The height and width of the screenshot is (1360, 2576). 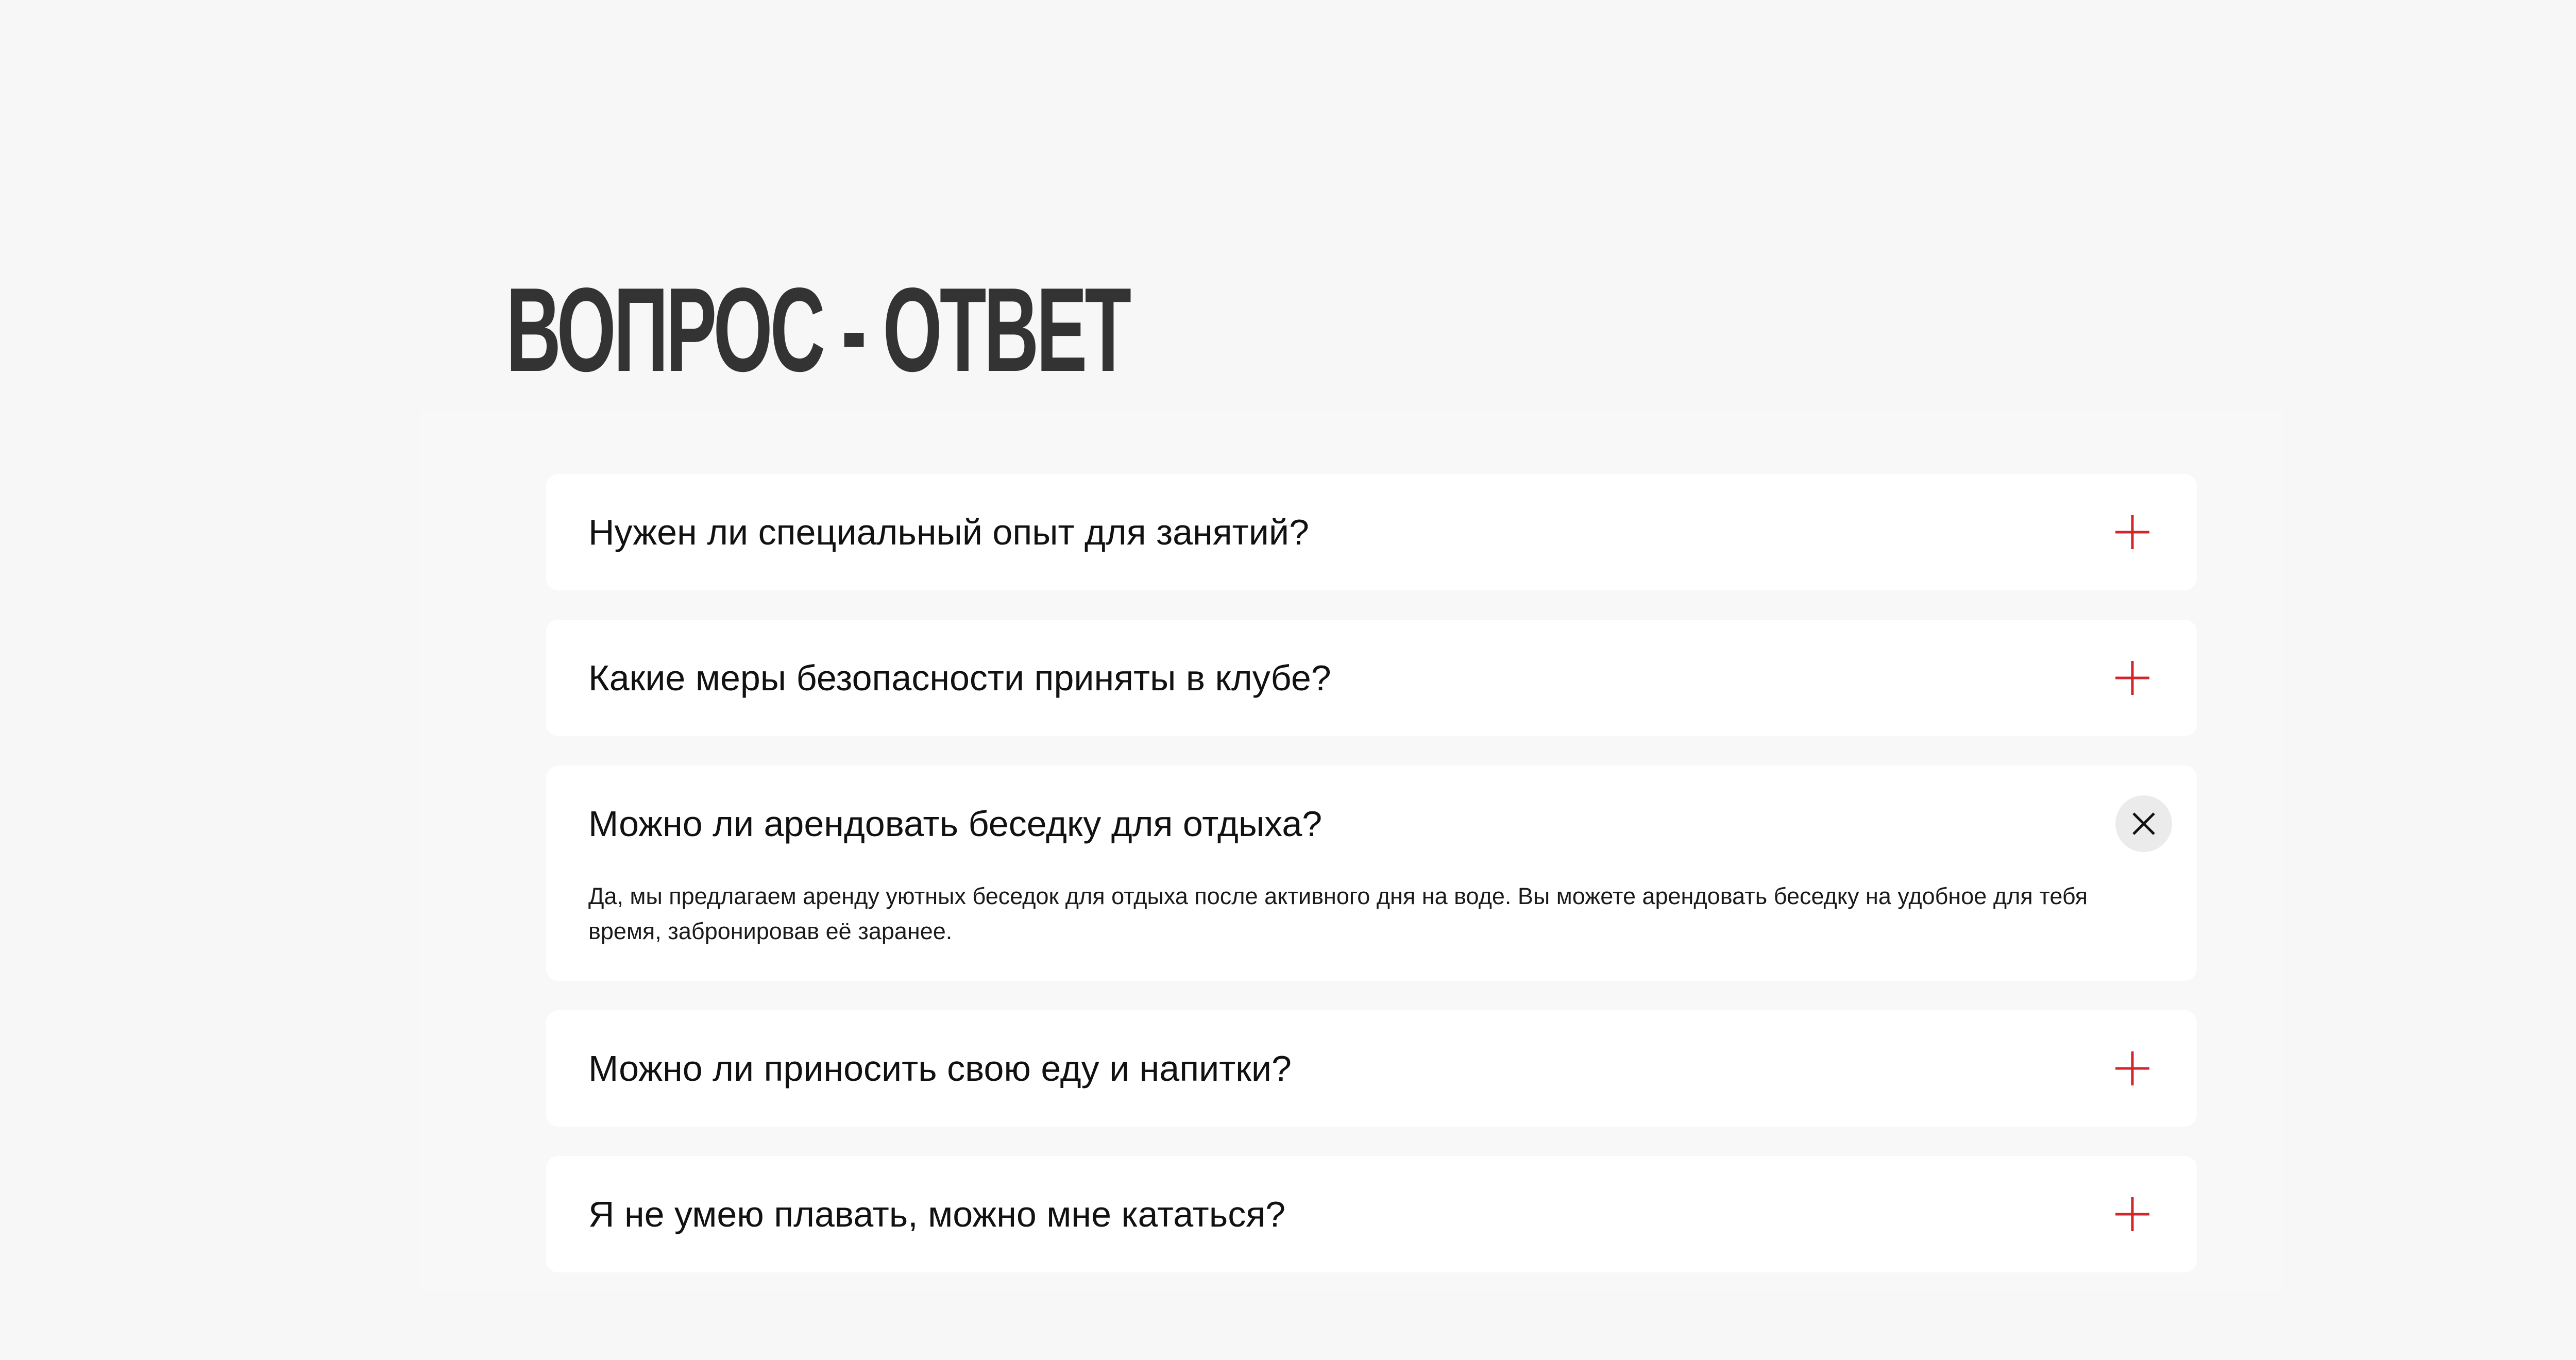 I want to click on faq-question: Можно ли приносить свою еду и напитки?, so click(x=940, y=1068).